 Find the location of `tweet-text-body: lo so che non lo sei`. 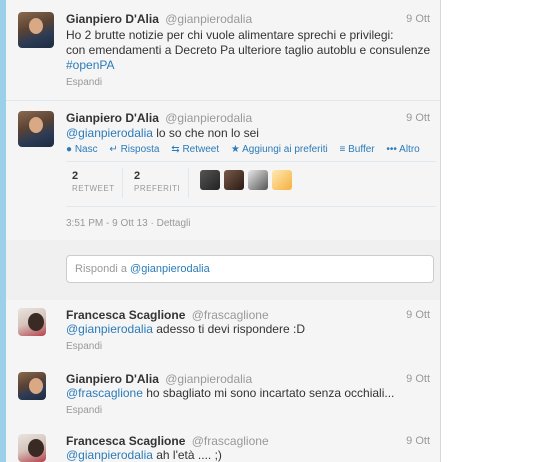

tweet-text-body: lo so che non lo sei is located at coordinates (205, 133).